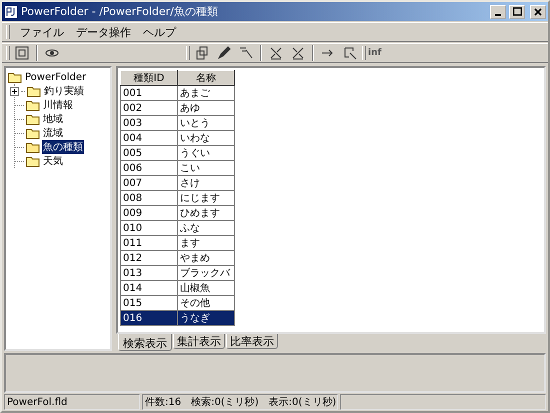 This screenshot has height=413, width=550. Describe the element at coordinates (56, 77) in the screenshot. I see `tree-item: PowerFolder` at that location.